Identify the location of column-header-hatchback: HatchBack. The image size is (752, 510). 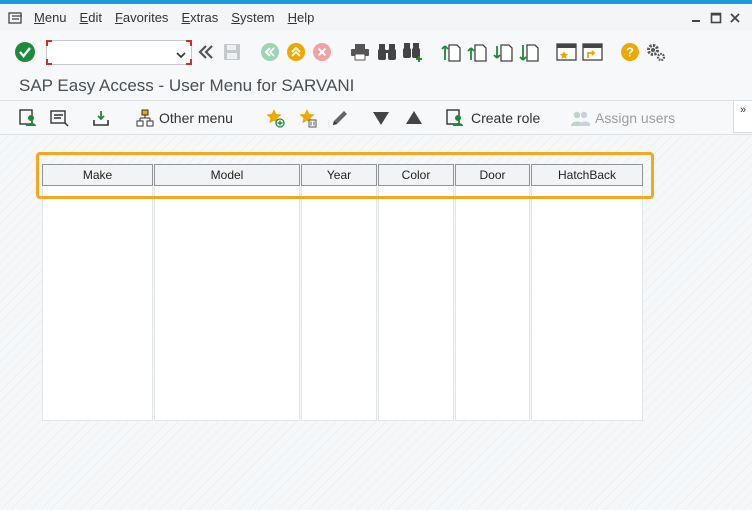
(587, 175).